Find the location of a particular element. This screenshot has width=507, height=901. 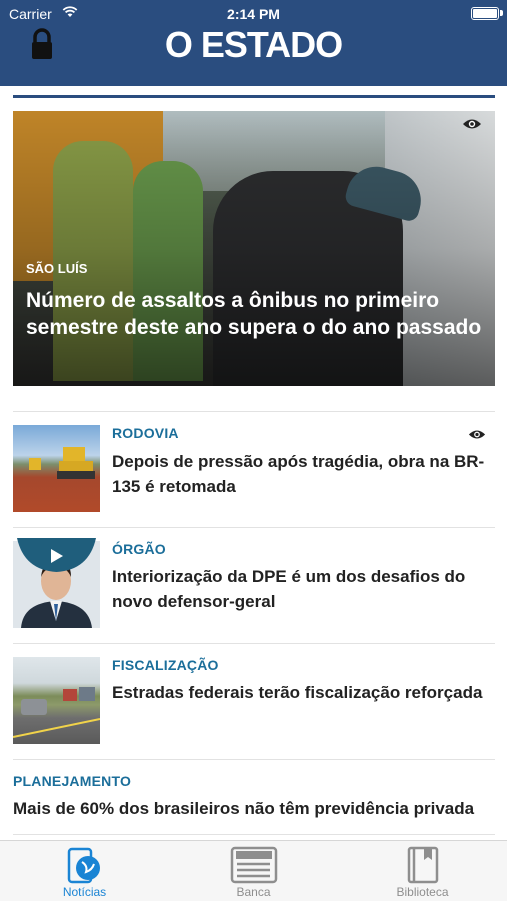

hero-category: SÃO LUÍS is located at coordinates (57, 268).